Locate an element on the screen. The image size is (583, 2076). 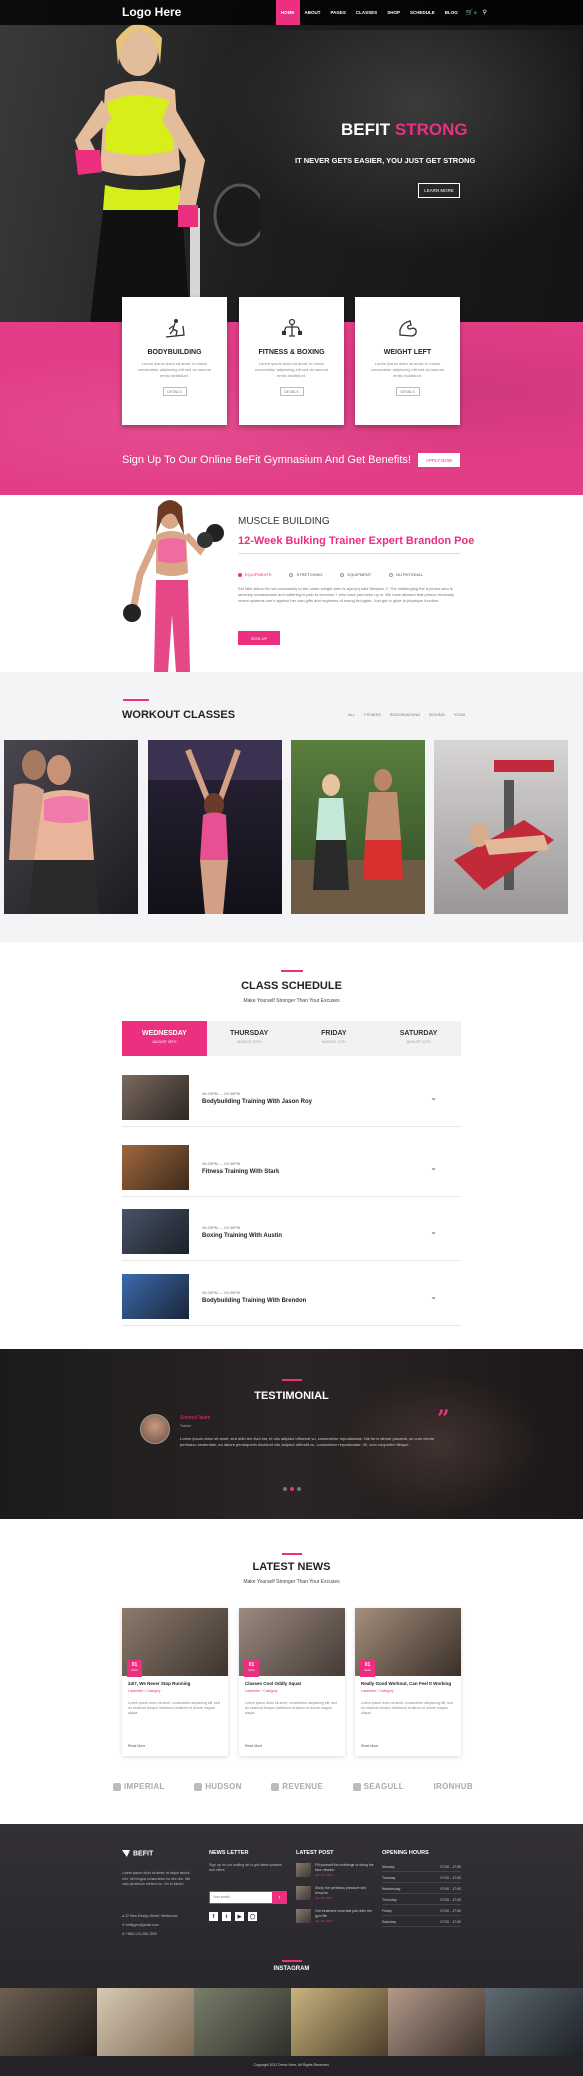
filter-all: ALL is located at coordinates (351, 714).